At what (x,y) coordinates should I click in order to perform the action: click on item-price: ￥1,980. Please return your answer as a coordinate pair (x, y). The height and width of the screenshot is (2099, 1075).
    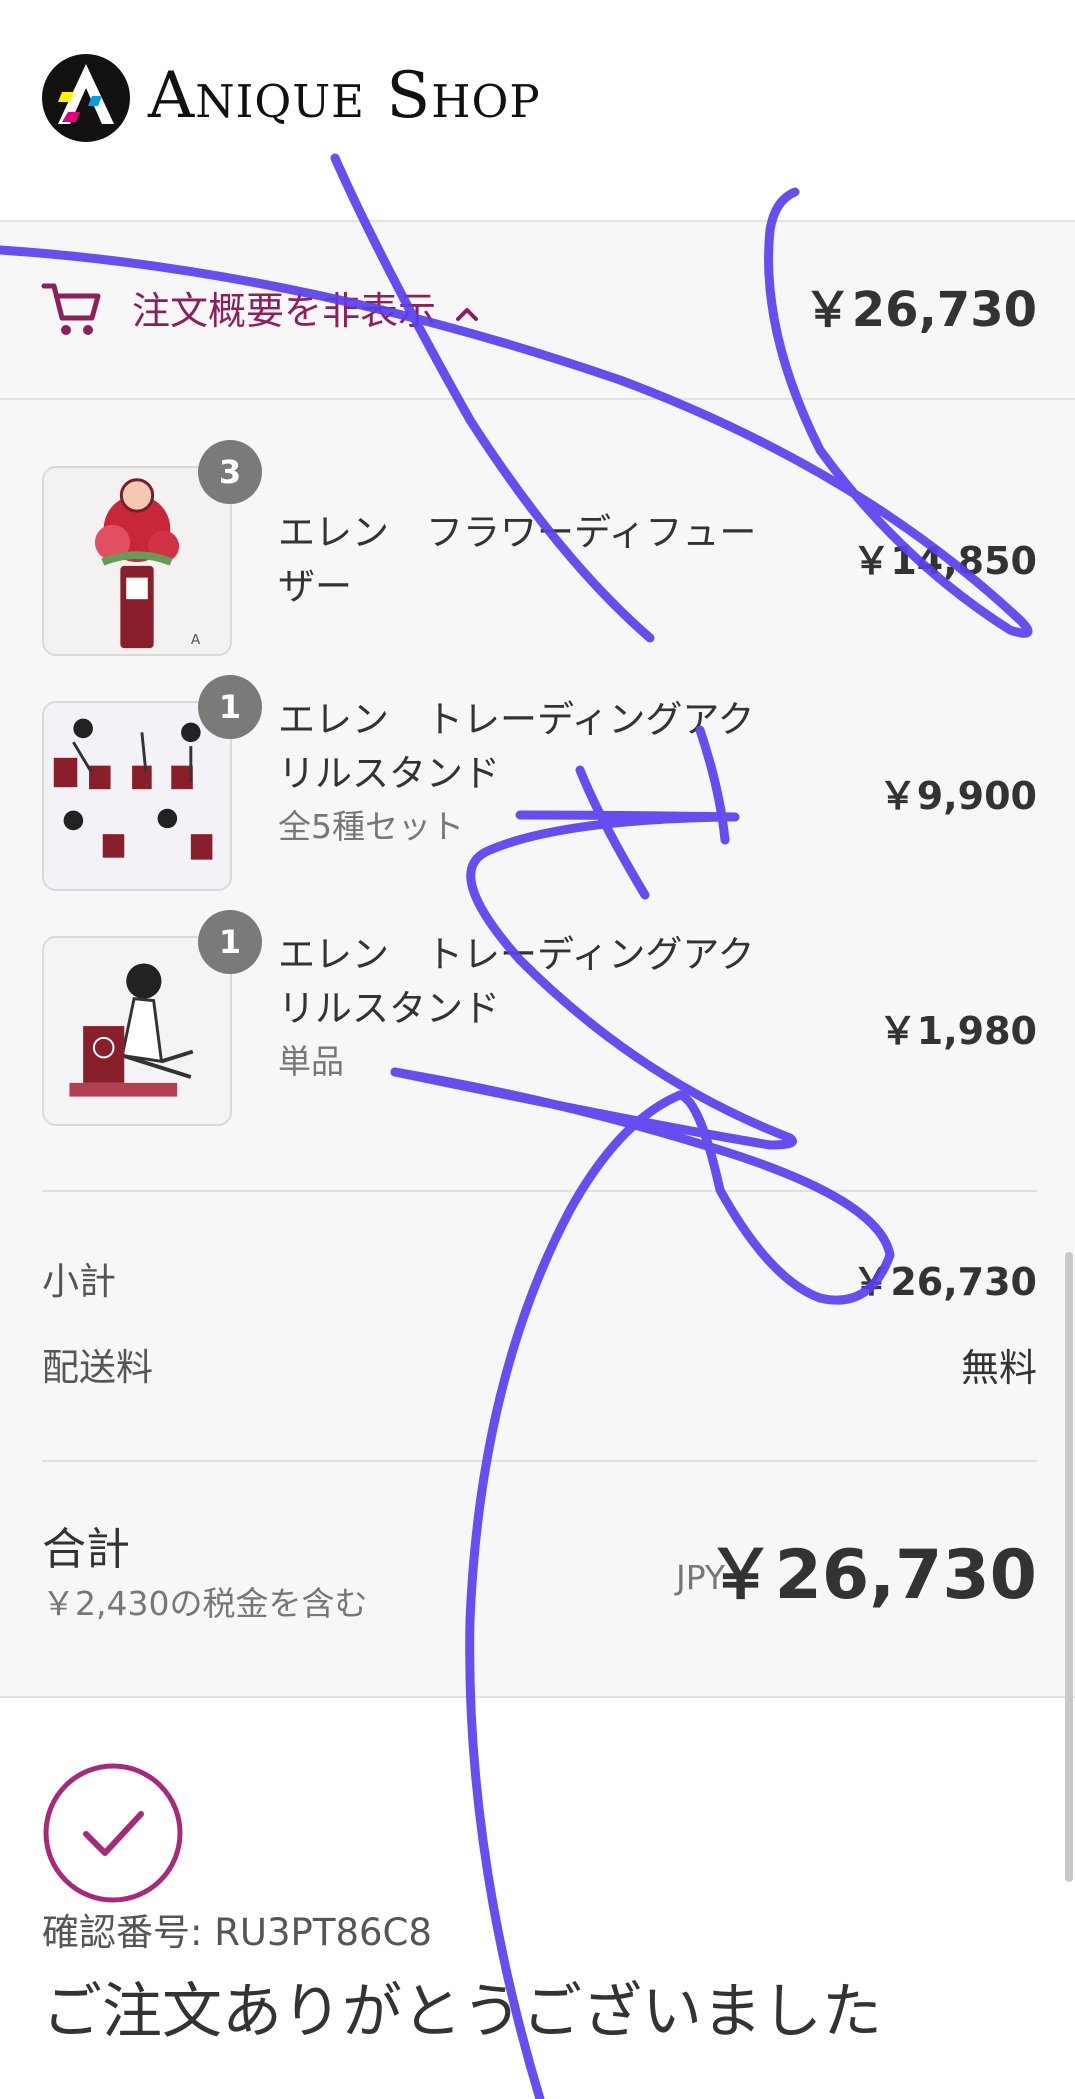
    Looking at the image, I should click on (957, 1031).